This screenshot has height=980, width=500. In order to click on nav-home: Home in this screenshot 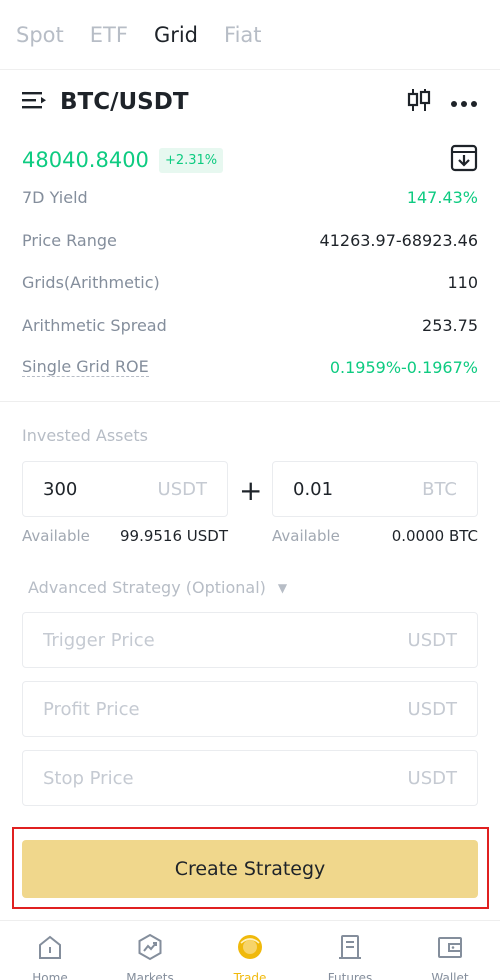, I will do `click(50, 950)`.